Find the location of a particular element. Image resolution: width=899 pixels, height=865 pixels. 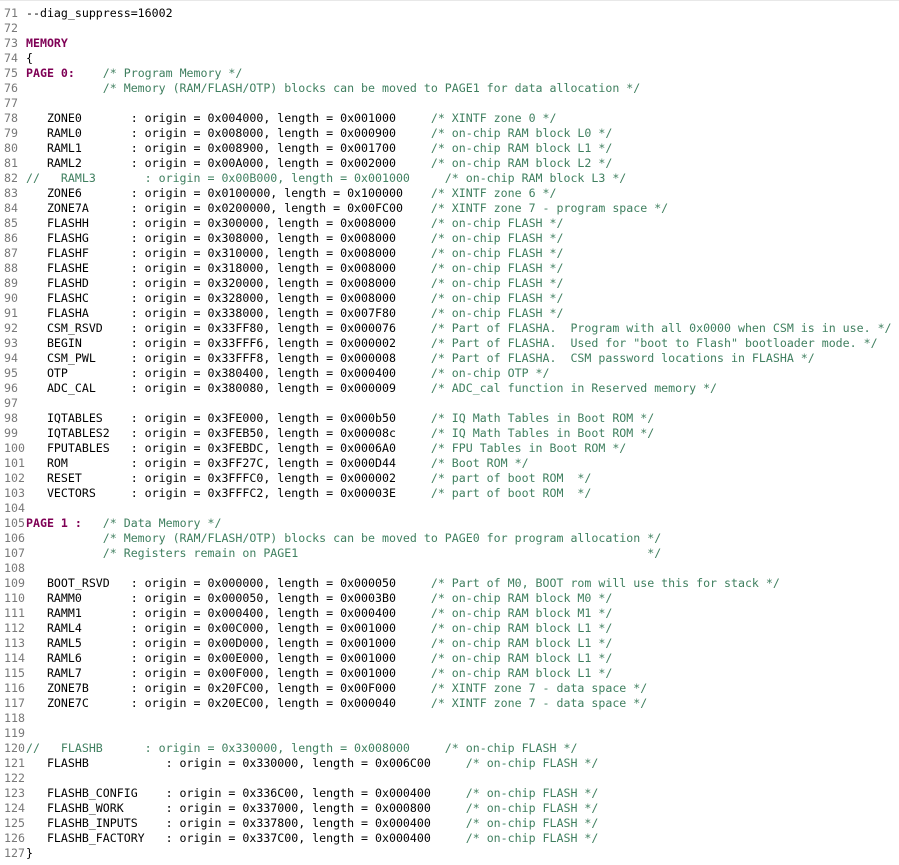

line-number: 120 is located at coordinates (14, 748).